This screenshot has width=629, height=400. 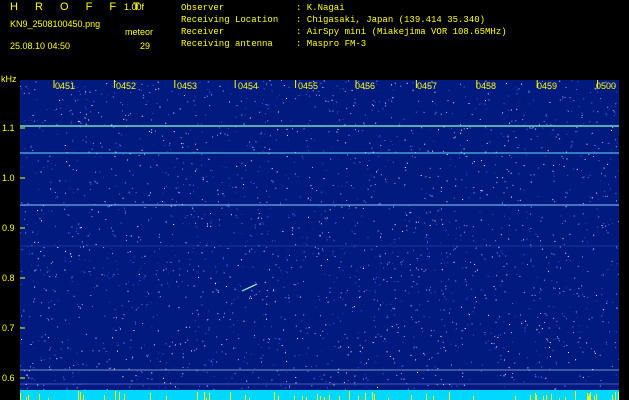 What do you see at coordinates (197, 396) in the screenshot?
I see `strength-spike` at bounding box center [197, 396].